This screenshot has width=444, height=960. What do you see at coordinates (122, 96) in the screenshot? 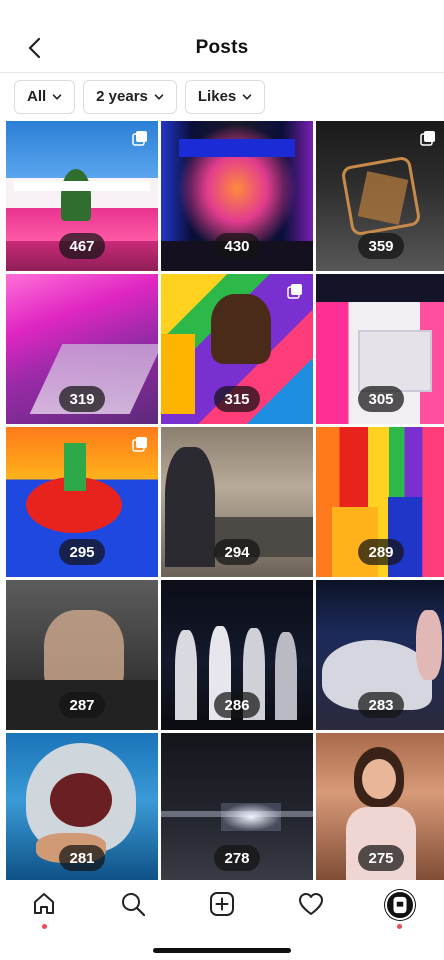
I see `filter-period-label: 2 years` at bounding box center [122, 96].